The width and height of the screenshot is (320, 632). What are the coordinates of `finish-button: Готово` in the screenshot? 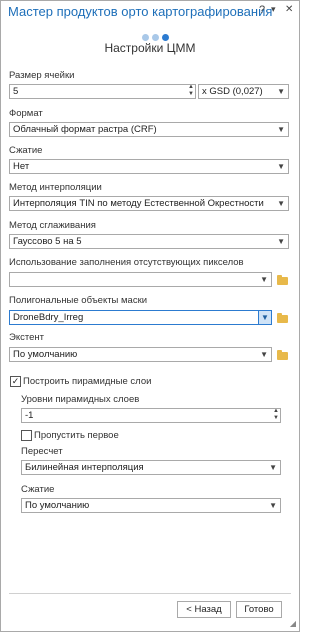 It's located at (259, 609).